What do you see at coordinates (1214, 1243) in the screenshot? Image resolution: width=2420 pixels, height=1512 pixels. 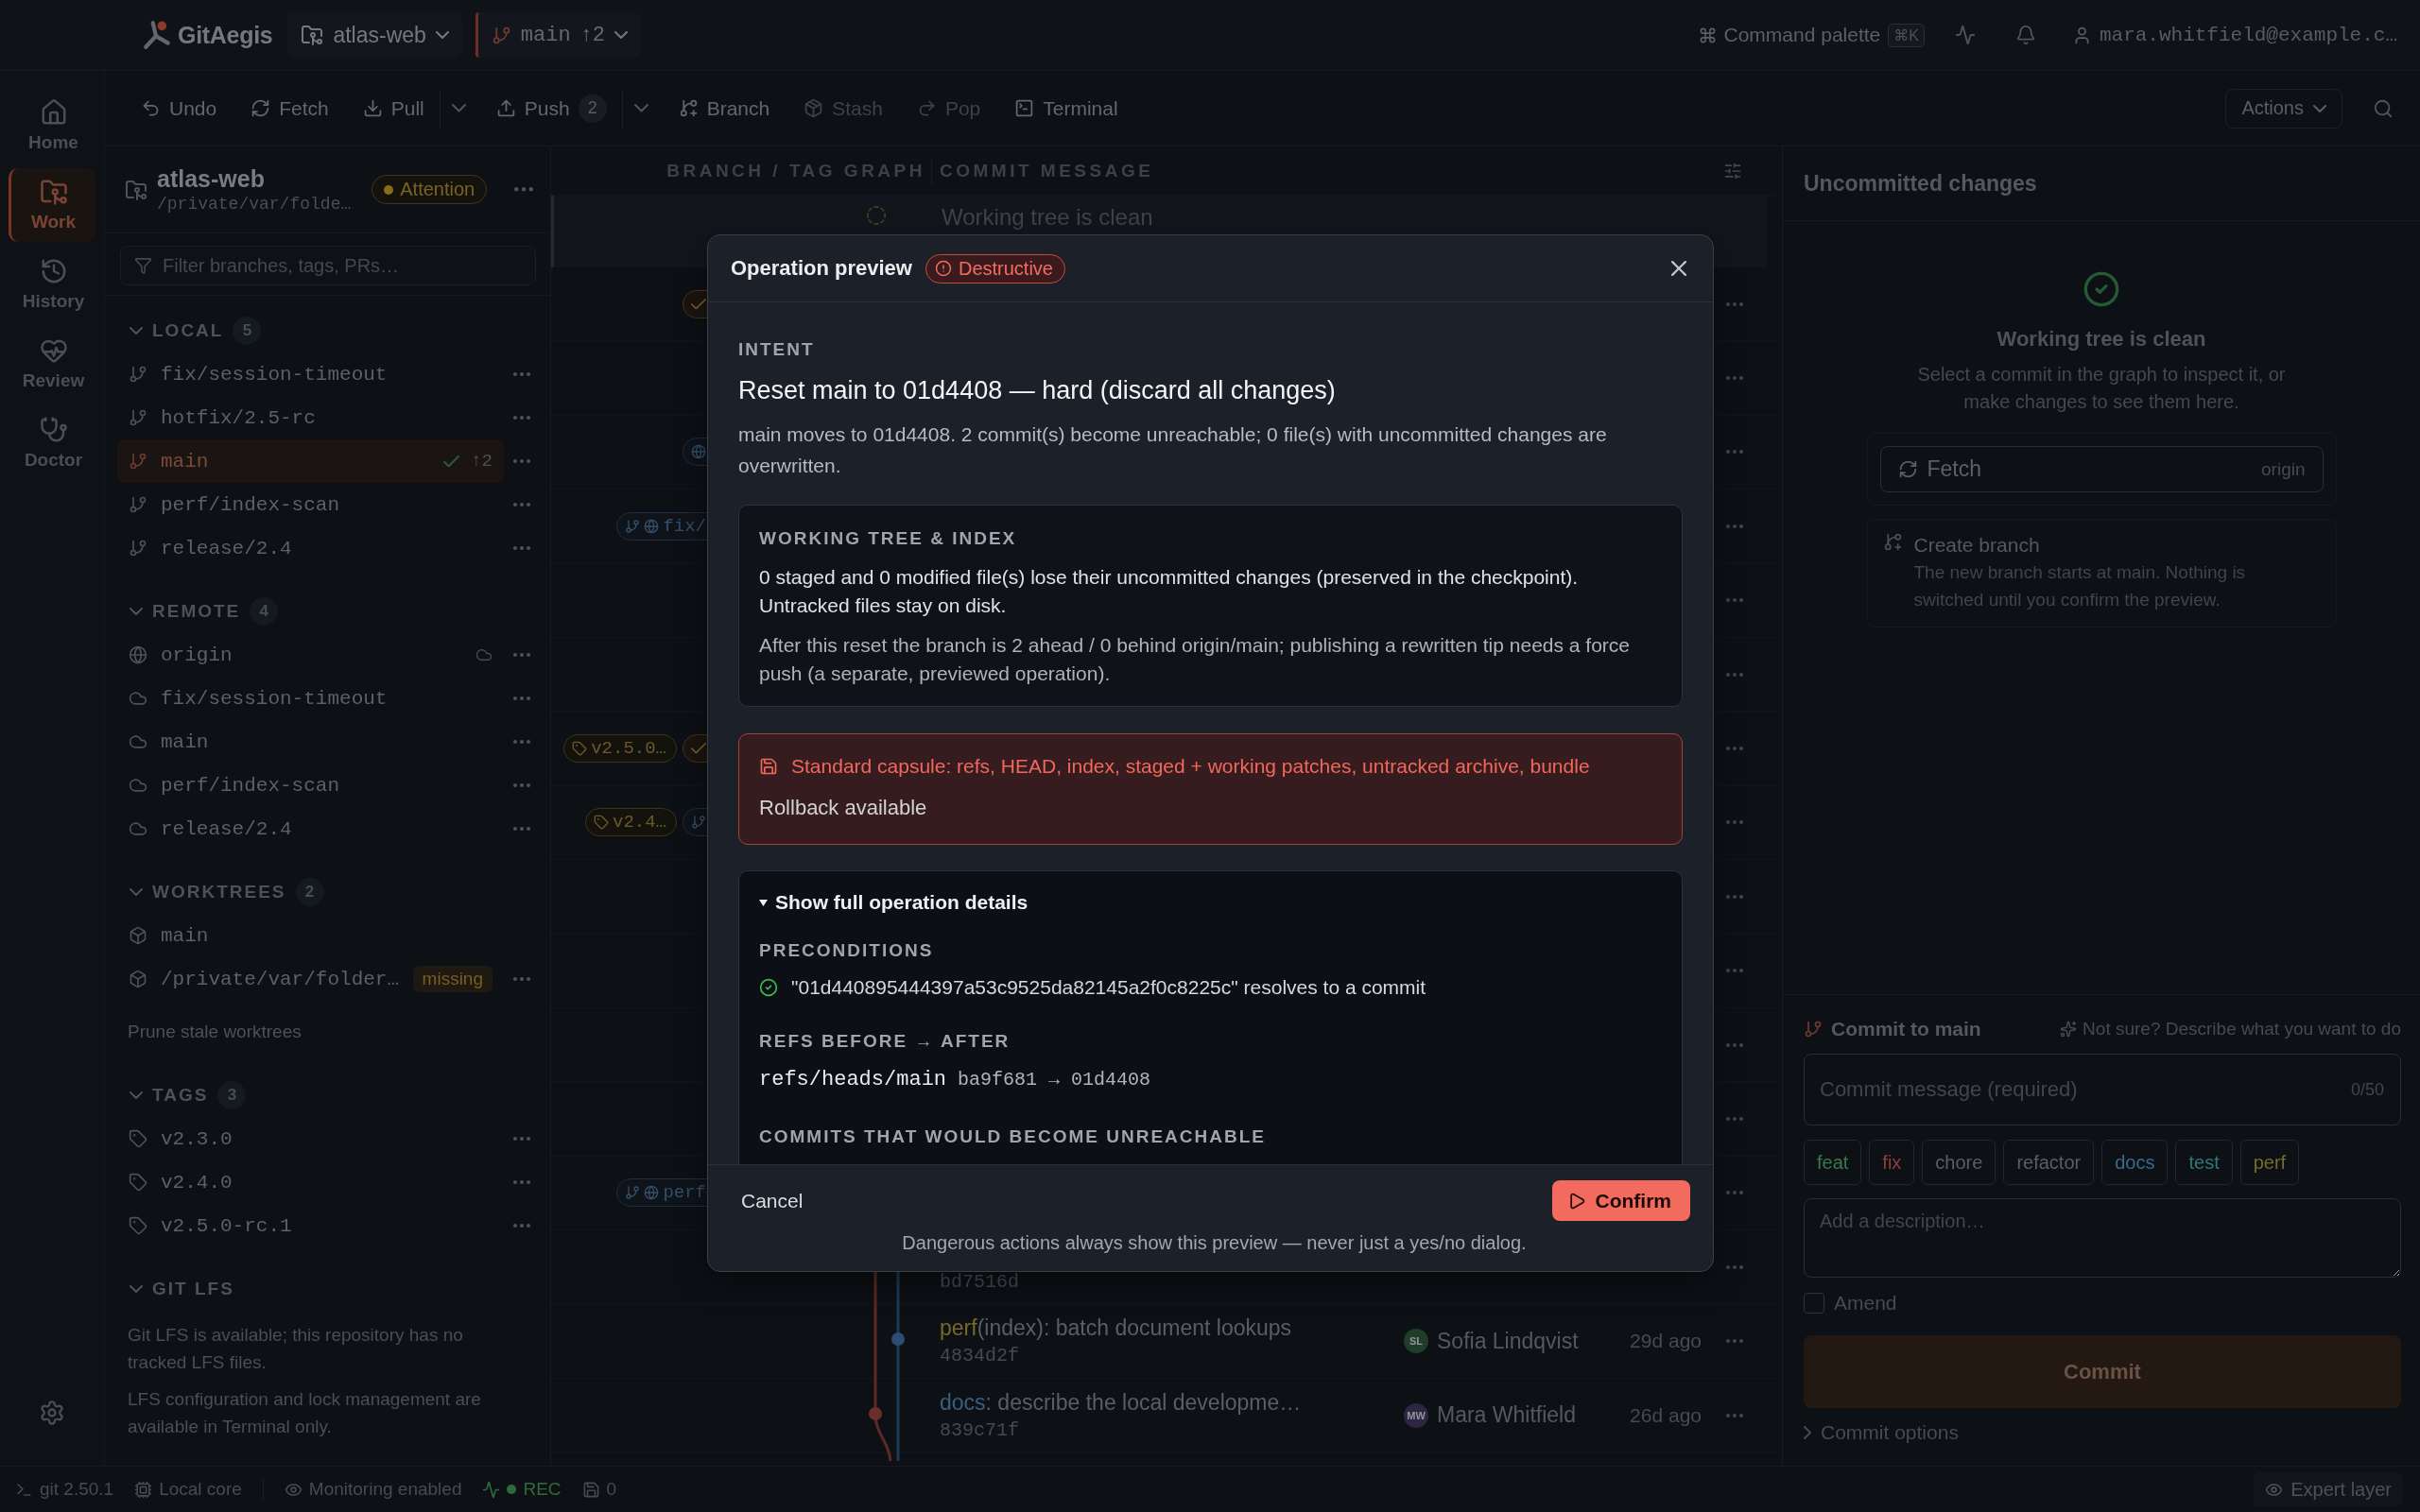 I see `dialog-footnote: Dangerous actions always show this preview — never just a yes/no dialog.` at bounding box center [1214, 1243].